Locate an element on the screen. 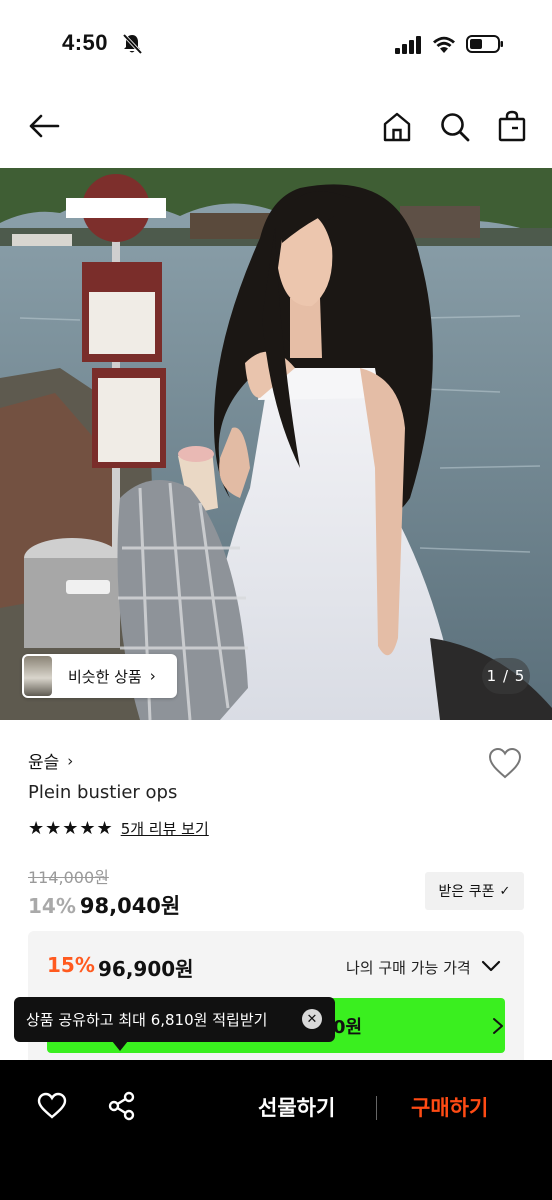 The height and width of the screenshot is (1200, 552). gift-button: 선물하기 is located at coordinates (296, 1107).